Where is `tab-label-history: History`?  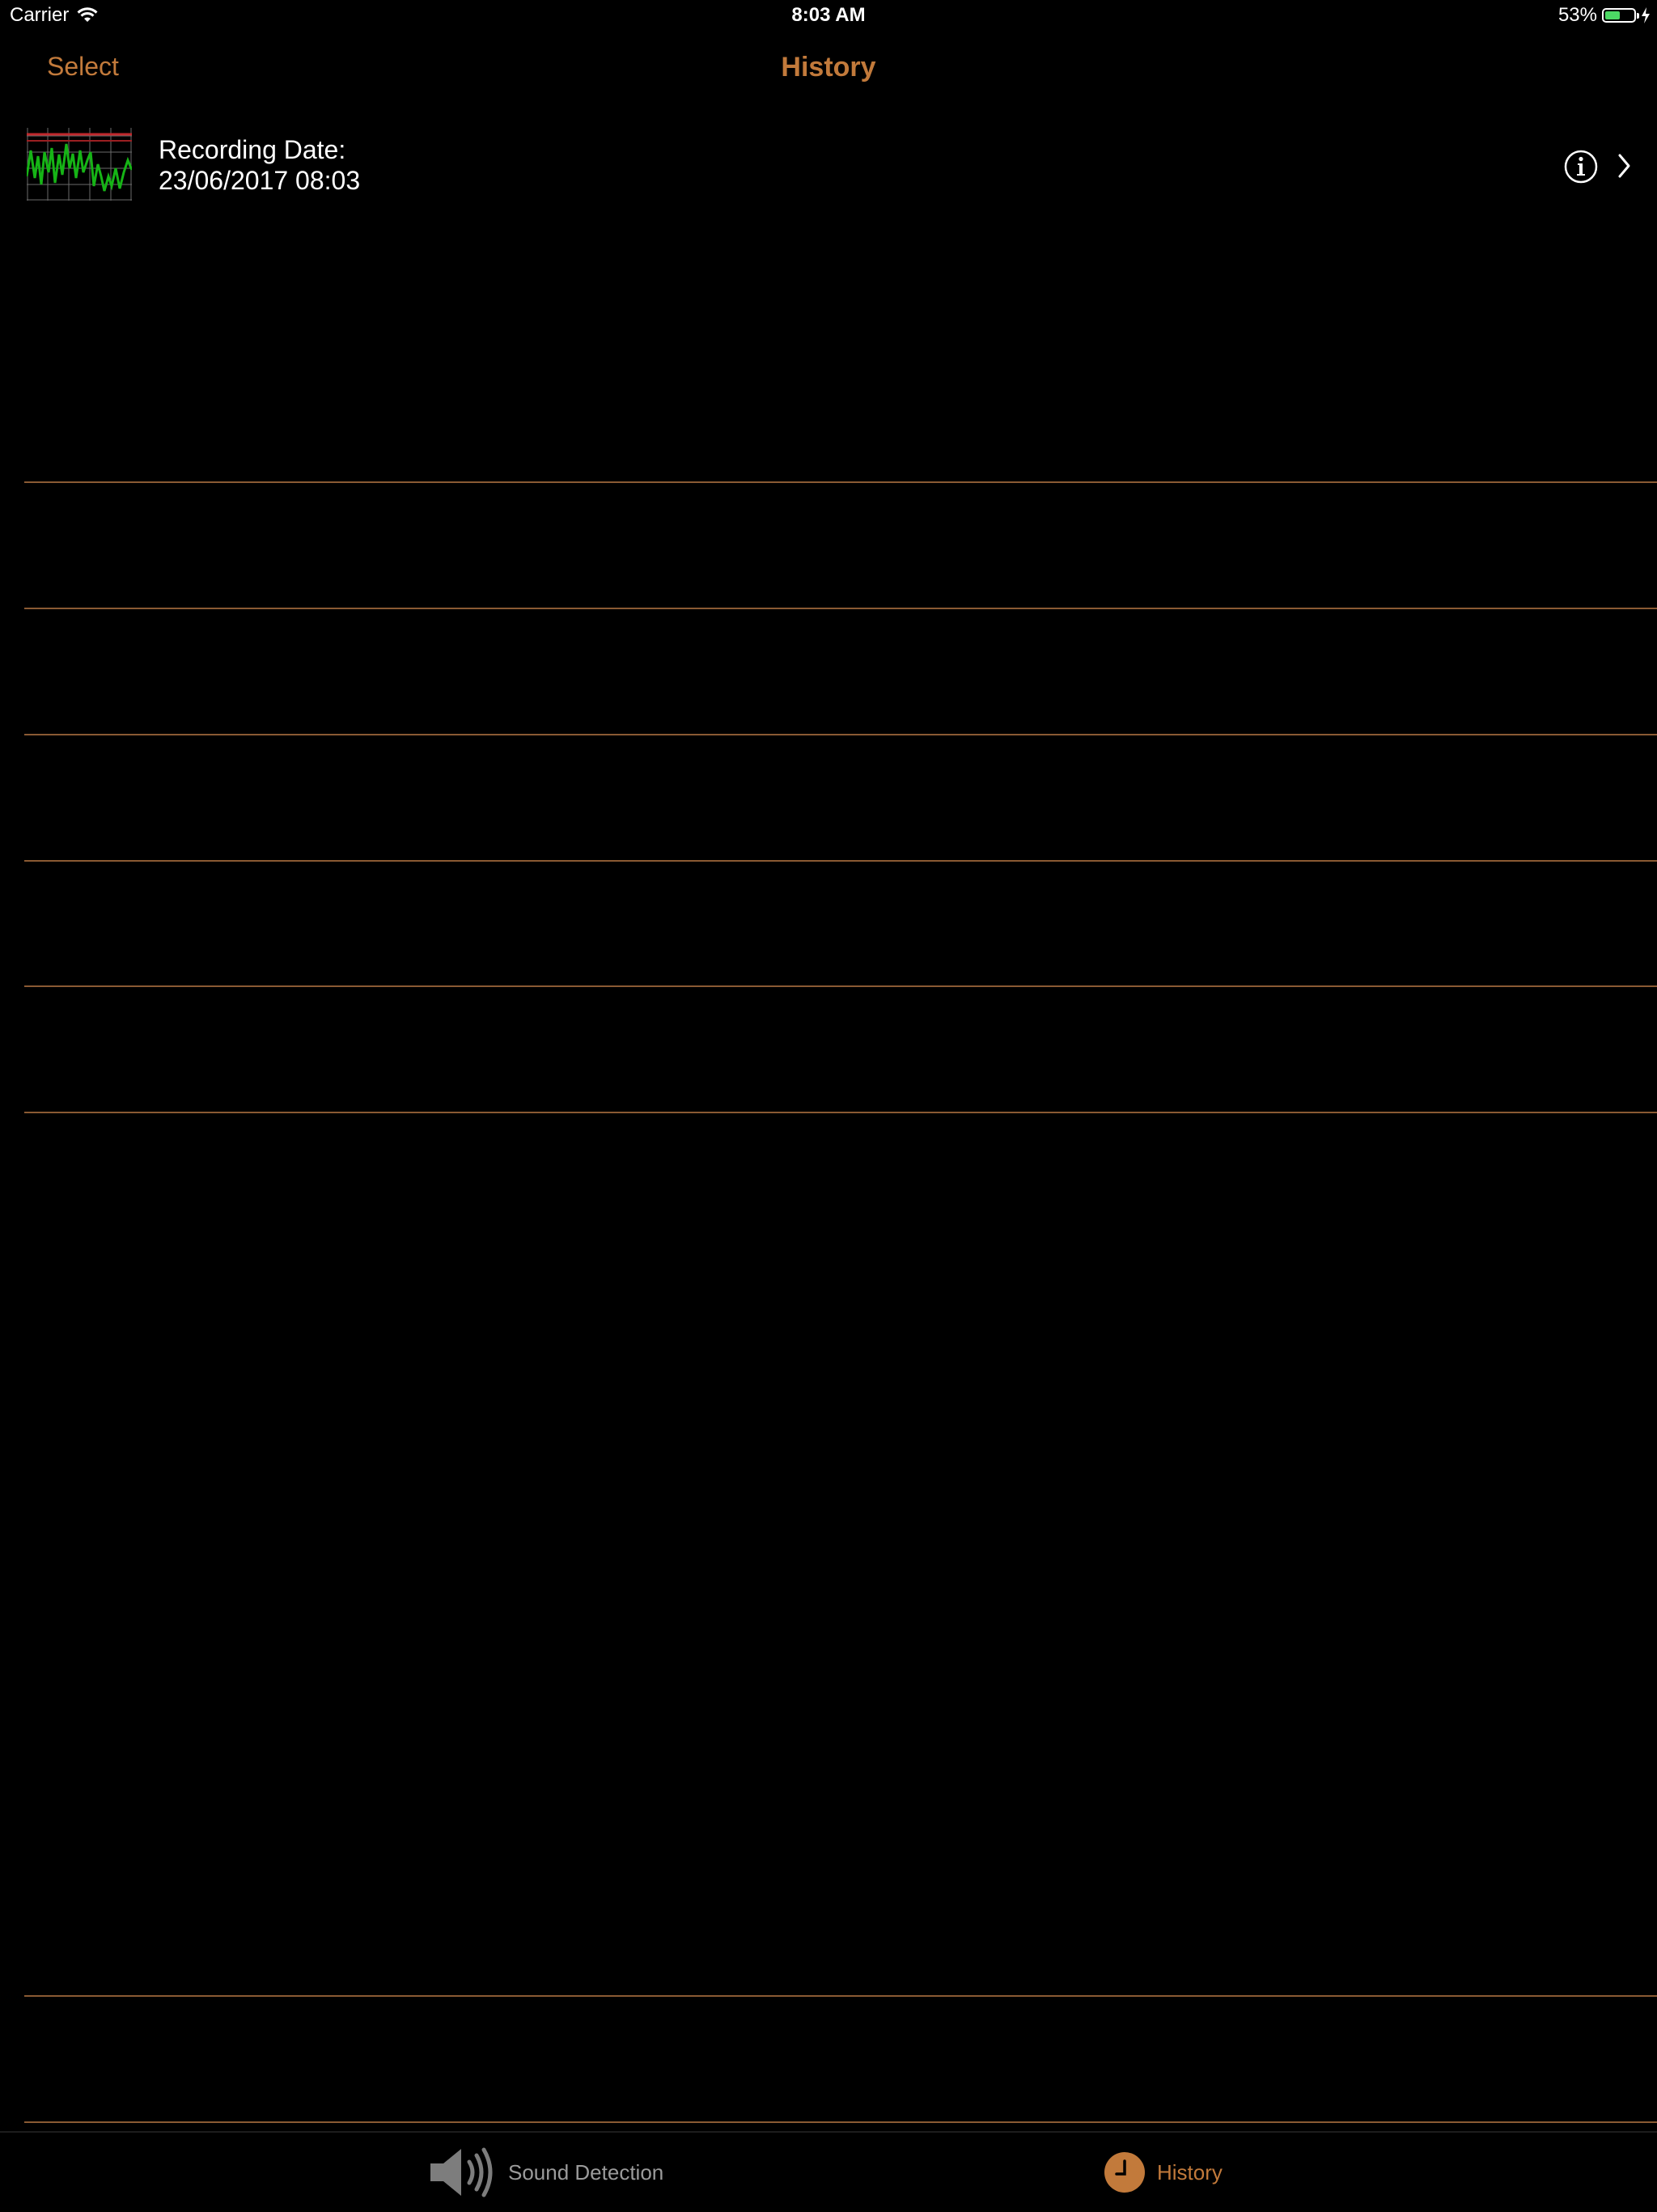
tab-label-history: History is located at coordinates (1190, 2171).